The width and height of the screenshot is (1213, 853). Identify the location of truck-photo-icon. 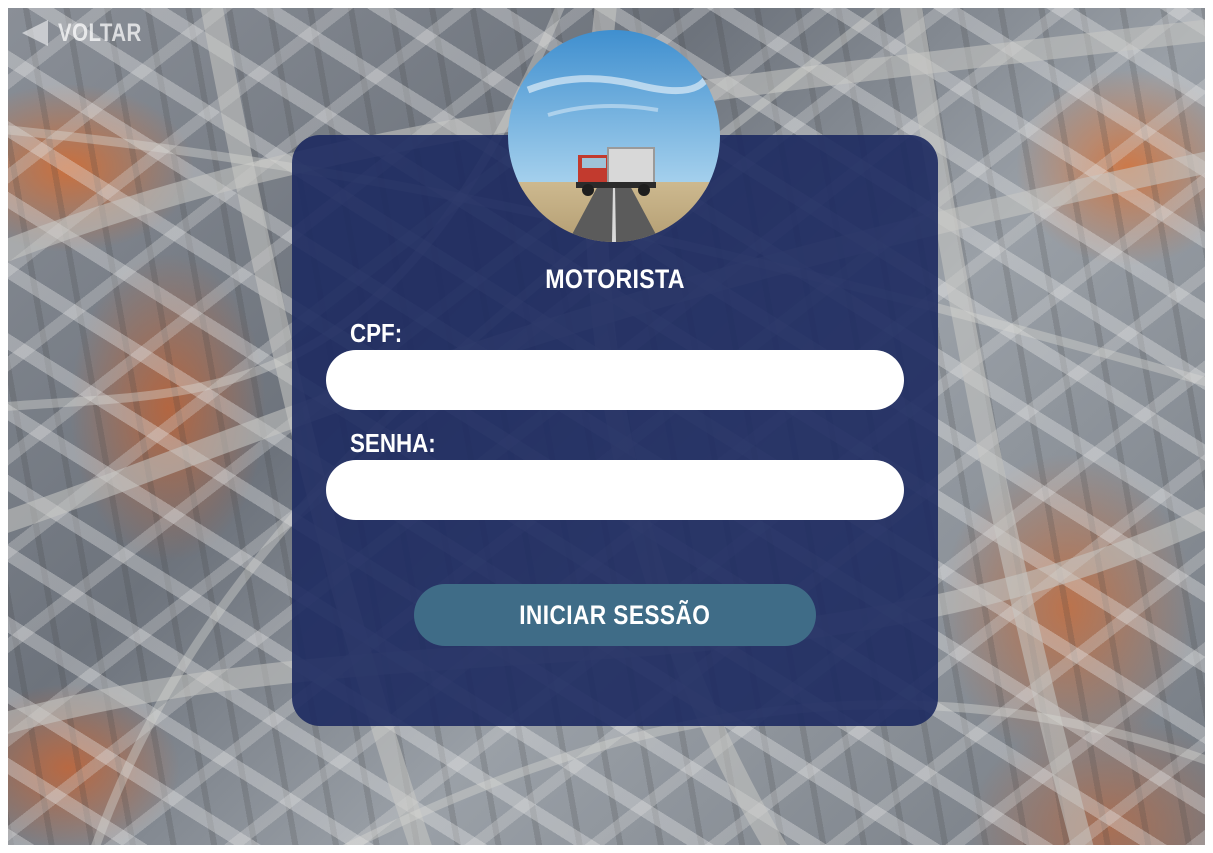
(614, 136).